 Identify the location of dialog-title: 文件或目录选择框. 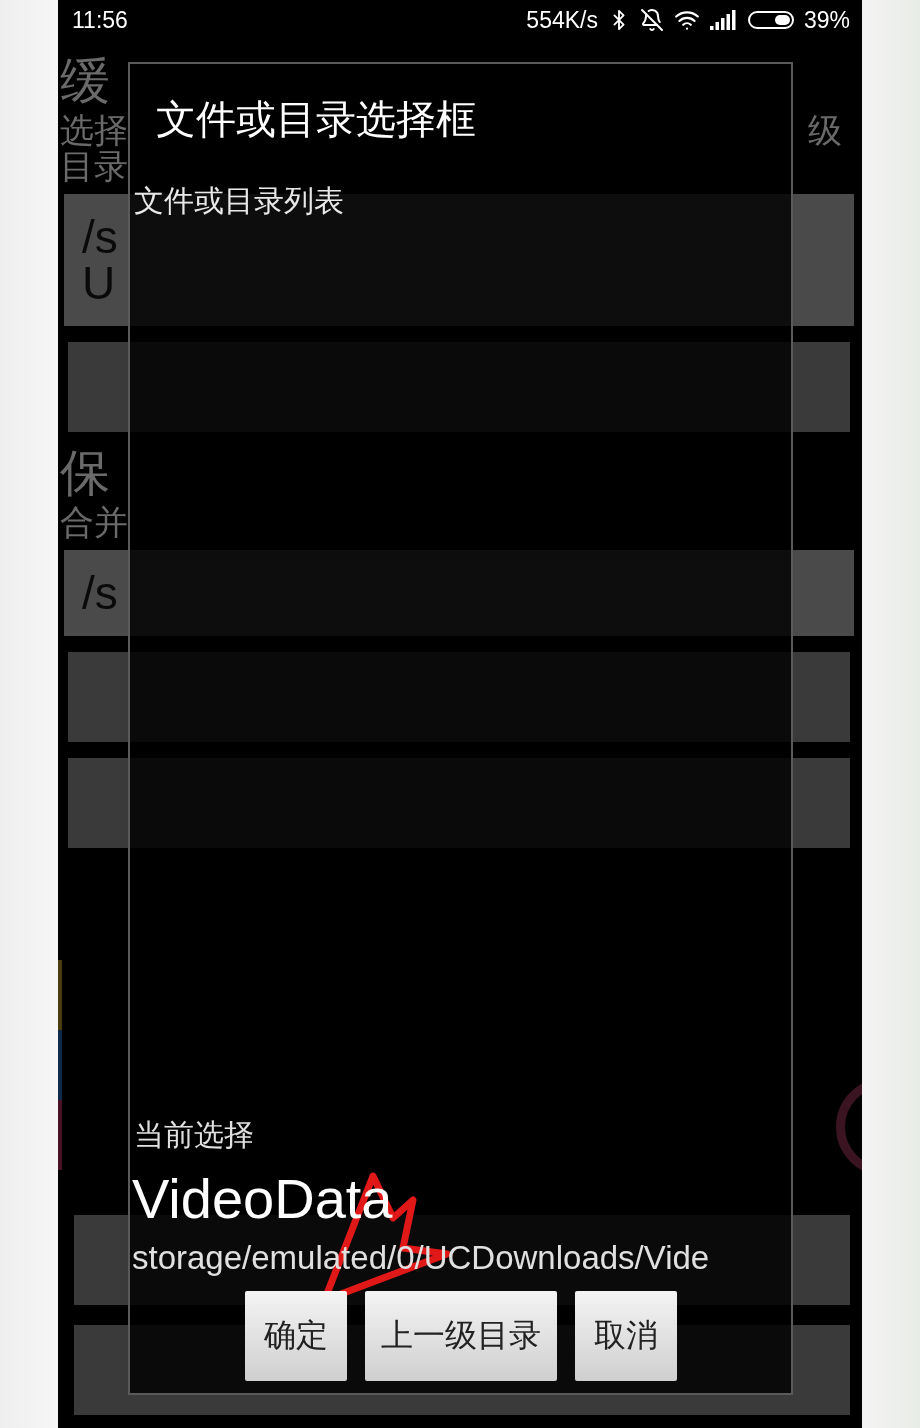
(315, 119).